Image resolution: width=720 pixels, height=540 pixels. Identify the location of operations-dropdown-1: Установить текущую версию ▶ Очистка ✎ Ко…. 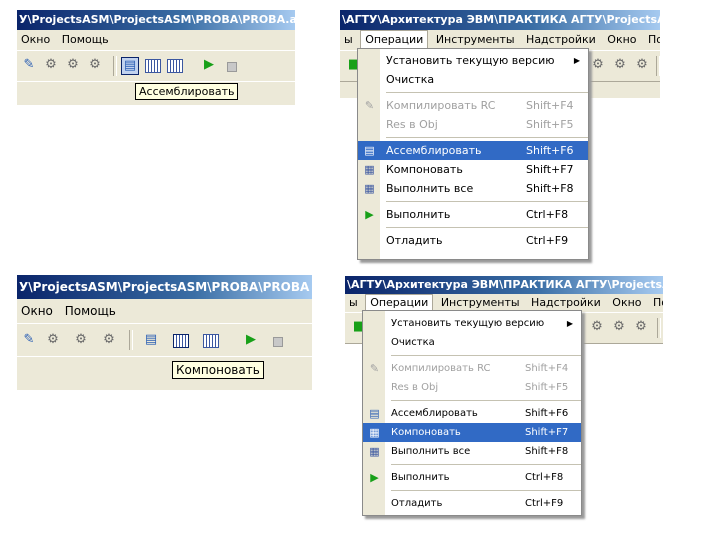
(473, 154).